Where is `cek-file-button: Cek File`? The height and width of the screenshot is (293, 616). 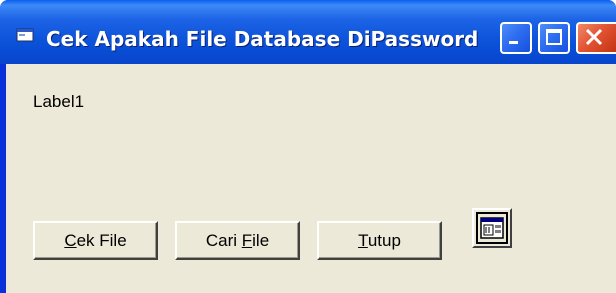
cek-file-button: Cek File is located at coordinates (95, 240).